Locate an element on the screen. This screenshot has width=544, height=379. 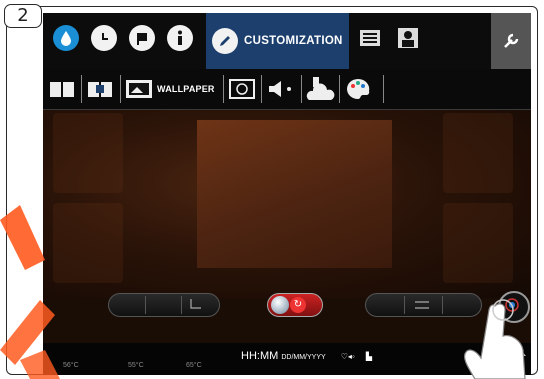
customization-tab: CUSTOMIZATION is located at coordinates (277, 41).